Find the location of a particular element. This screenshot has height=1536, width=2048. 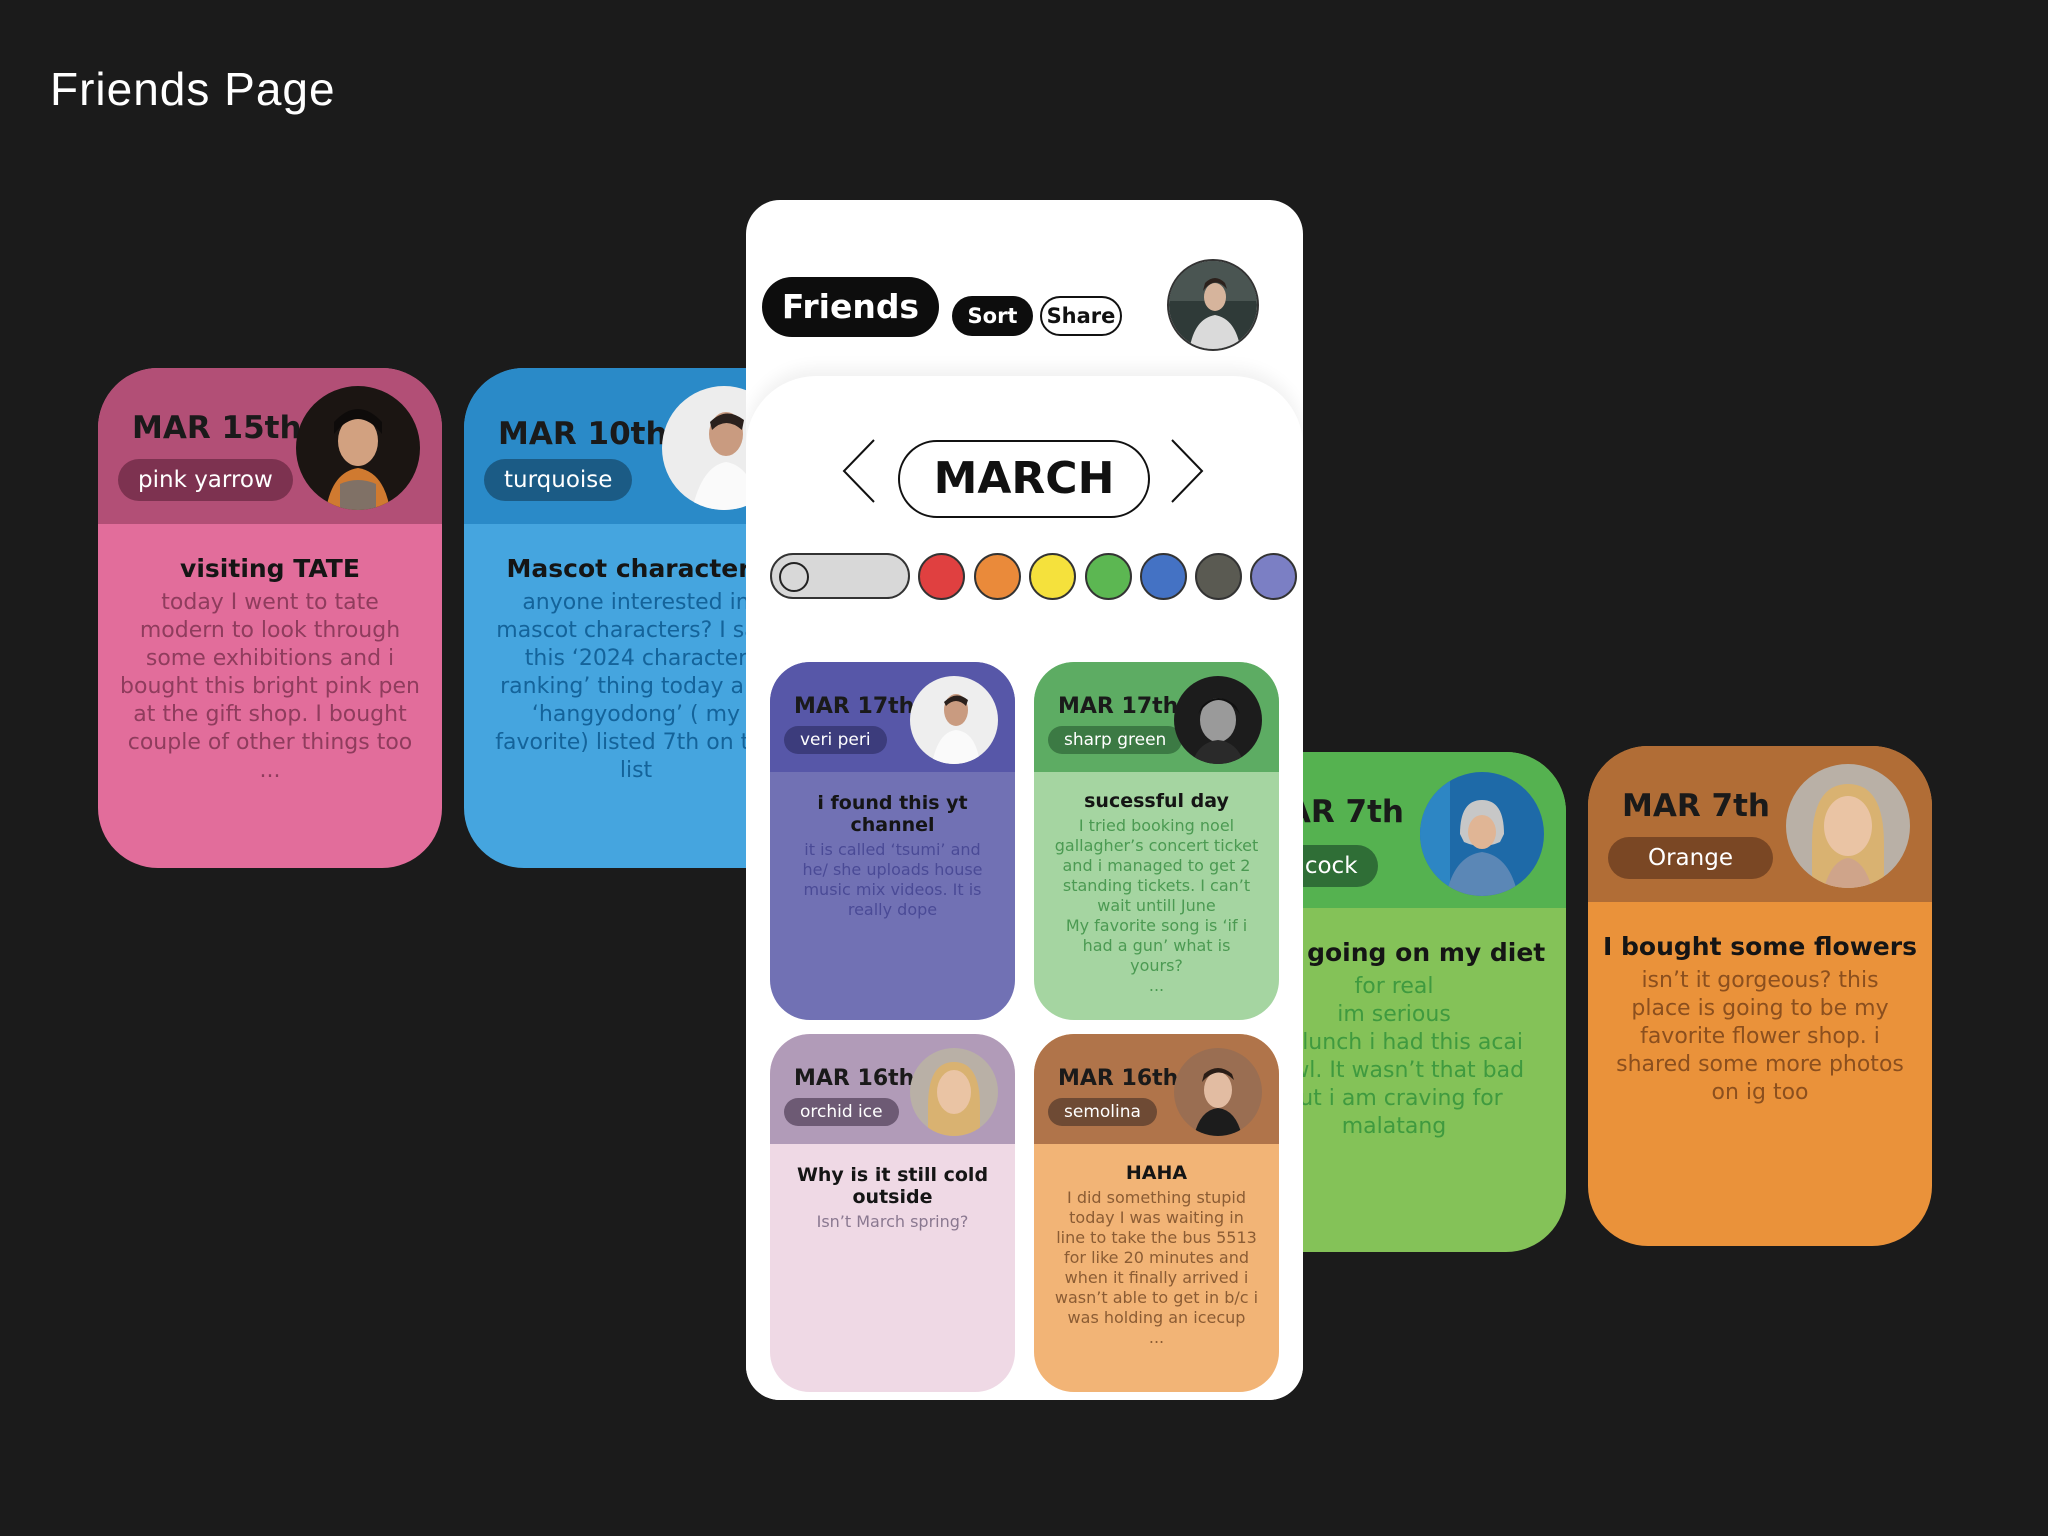

card-date: MAR 15th is located at coordinates (217, 428).